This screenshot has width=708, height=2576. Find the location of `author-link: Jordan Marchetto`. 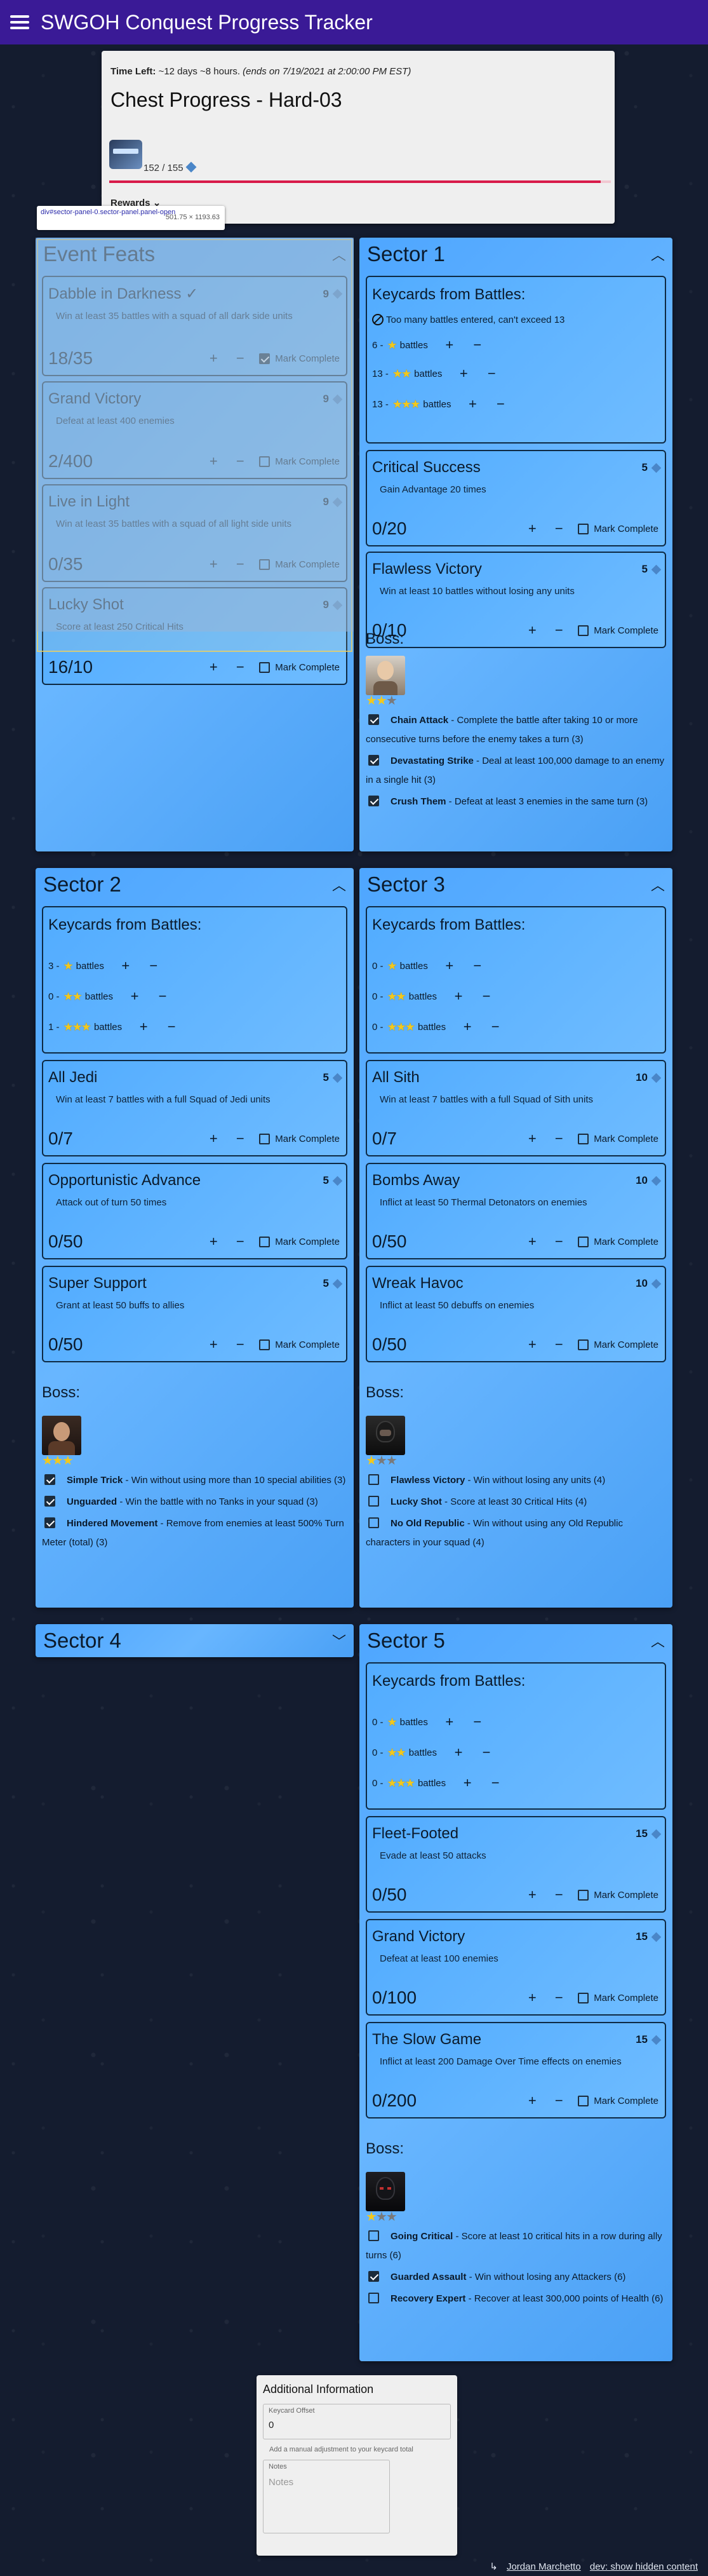

author-link: Jordan Marchetto is located at coordinates (544, 2566).